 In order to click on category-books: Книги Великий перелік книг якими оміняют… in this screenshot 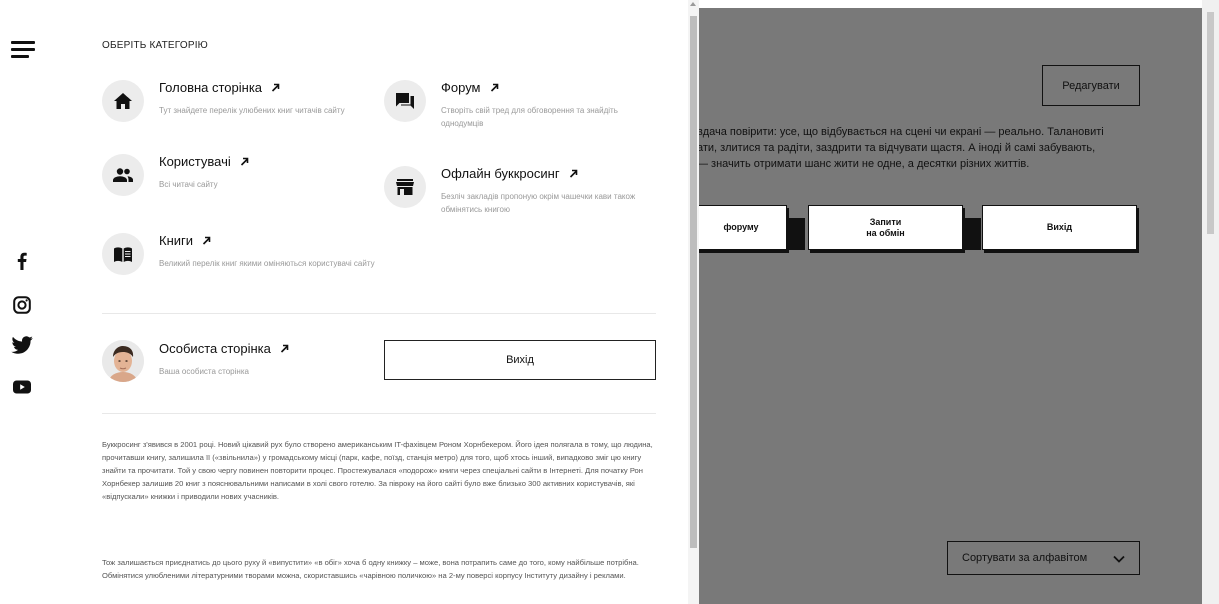, I will do `click(245, 254)`.